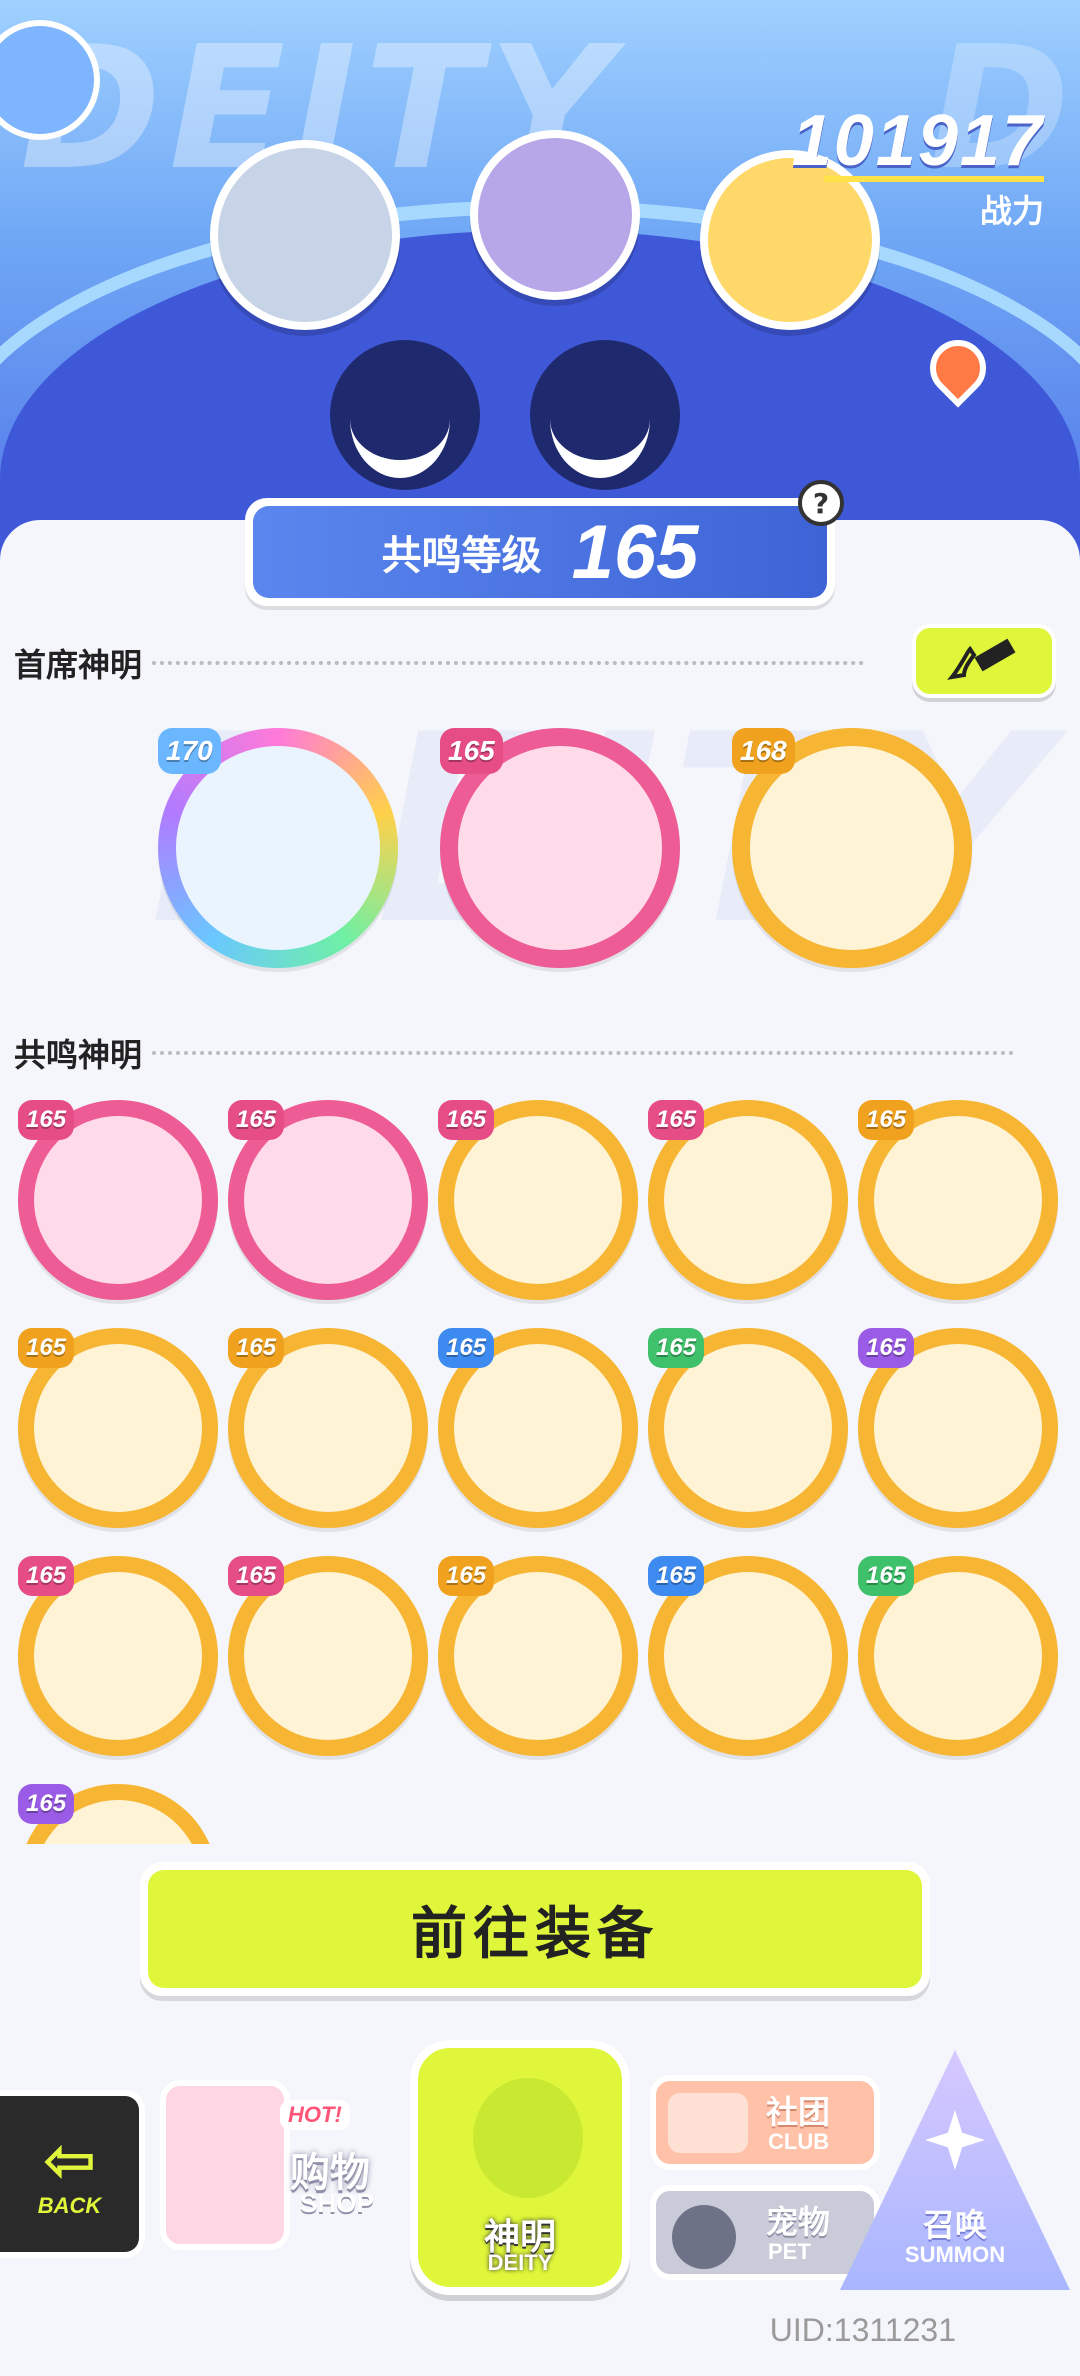  I want to click on nav-club: 社团 CLUB, so click(765, 2122).